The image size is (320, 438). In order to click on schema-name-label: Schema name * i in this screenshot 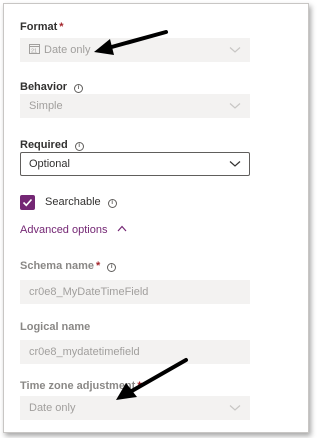, I will do `click(68, 266)`.